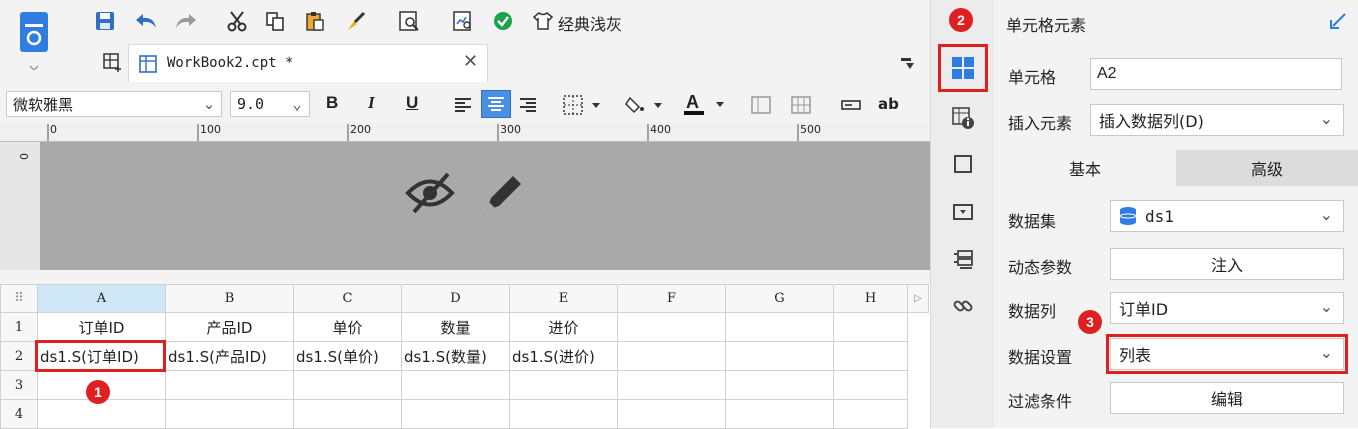 The height and width of the screenshot is (429, 1358). Describe the element at coordinates (918, 298) in the screenshot. I see `column-menu-icon: ▷` at that location.